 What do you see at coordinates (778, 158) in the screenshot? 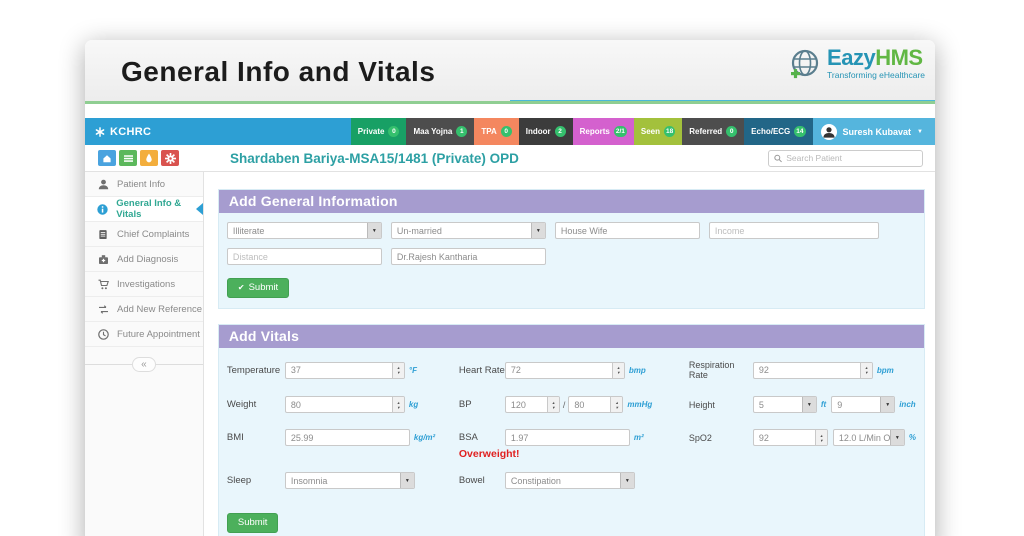
I see `search-icon` at bounding box center [778, 158].